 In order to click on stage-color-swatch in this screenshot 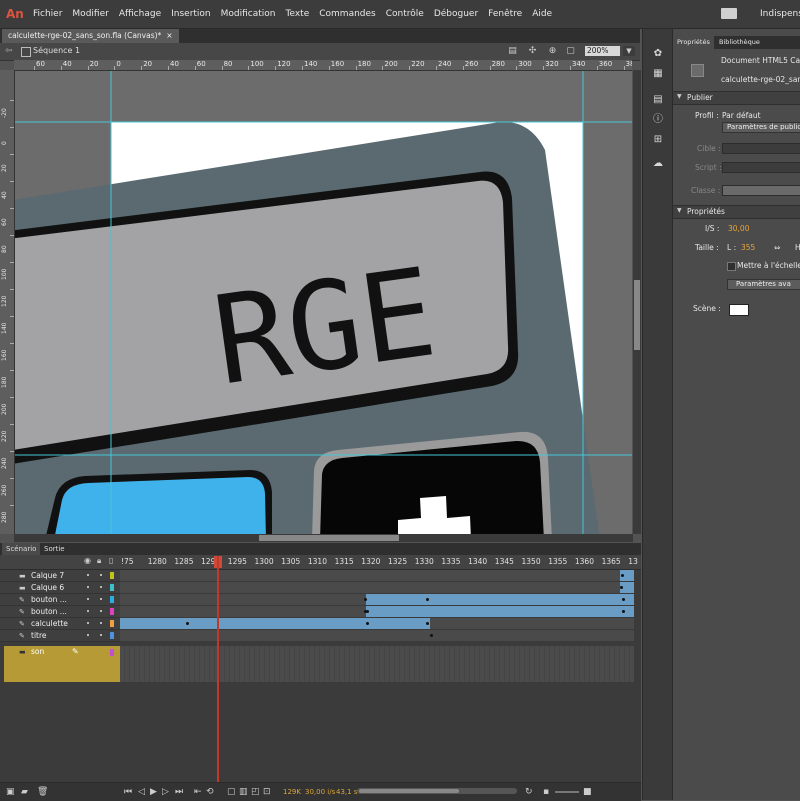, I will do `click(739, 310)`.